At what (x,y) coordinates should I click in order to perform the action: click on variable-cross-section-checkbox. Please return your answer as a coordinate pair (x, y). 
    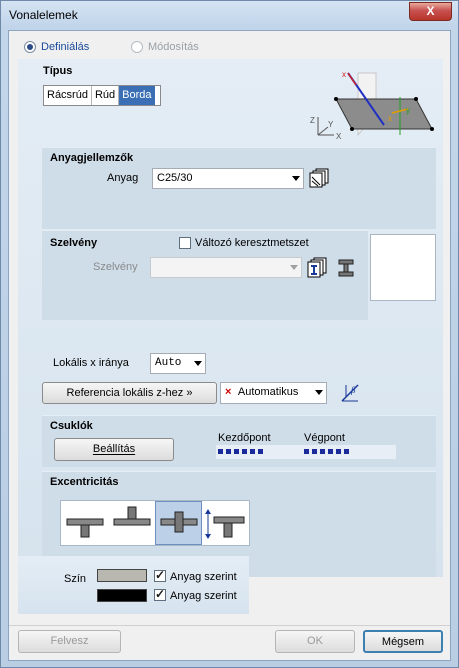
    Looking at the image, I should click on (185, 243).